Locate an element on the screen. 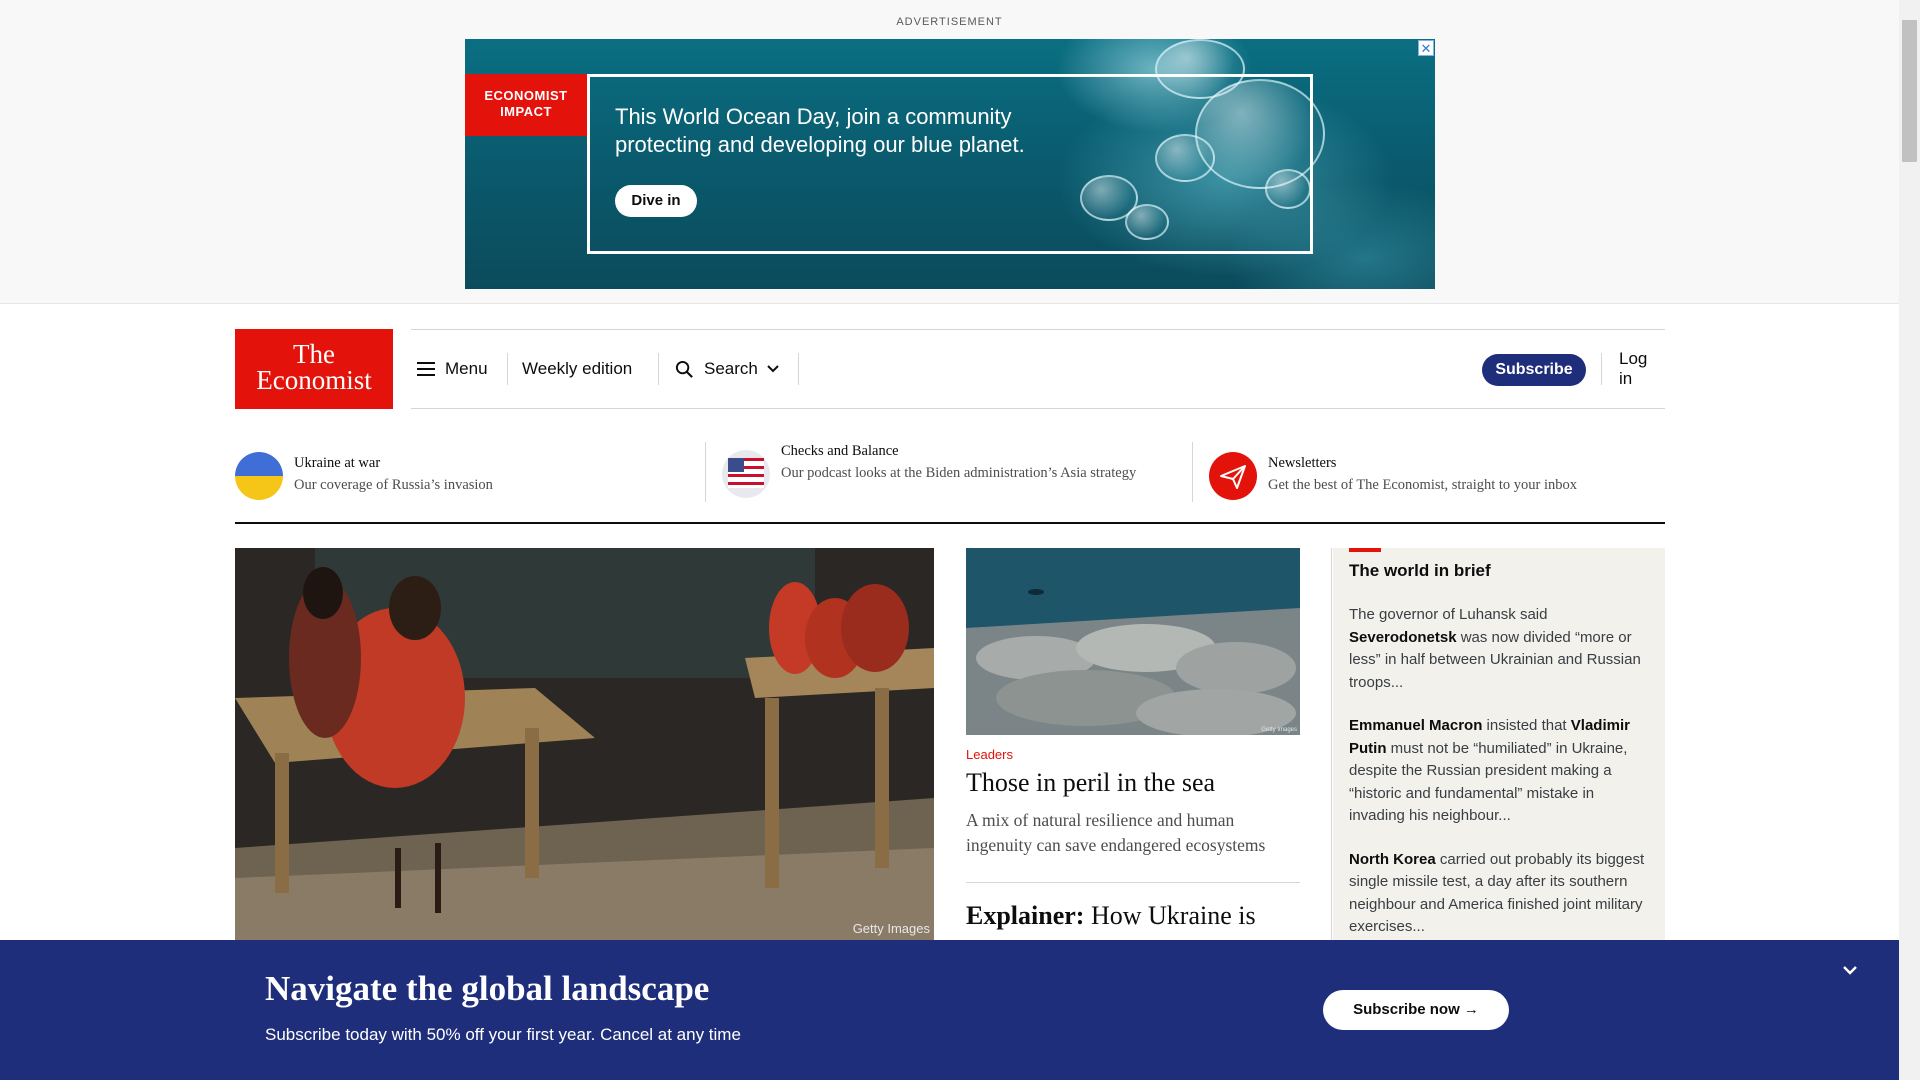  login-link: Log in is located at coordinates (1642, 369).